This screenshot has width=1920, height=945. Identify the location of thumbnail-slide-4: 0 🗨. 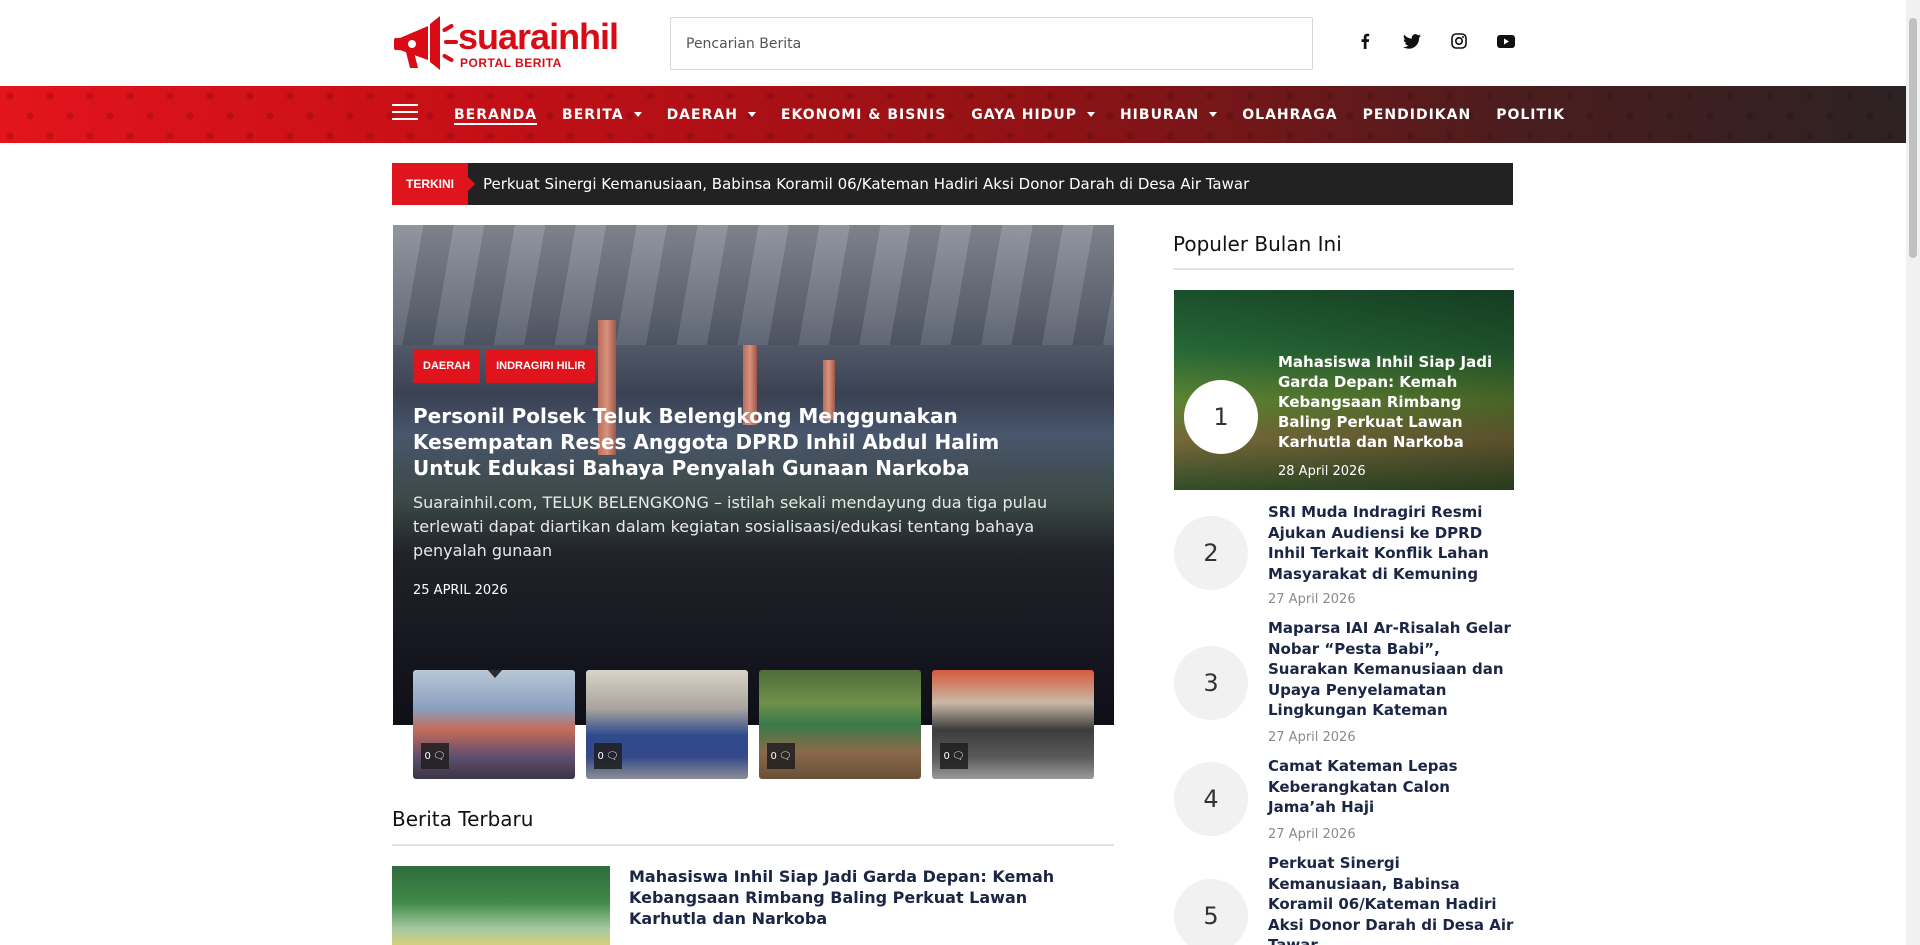
(1013, 724).